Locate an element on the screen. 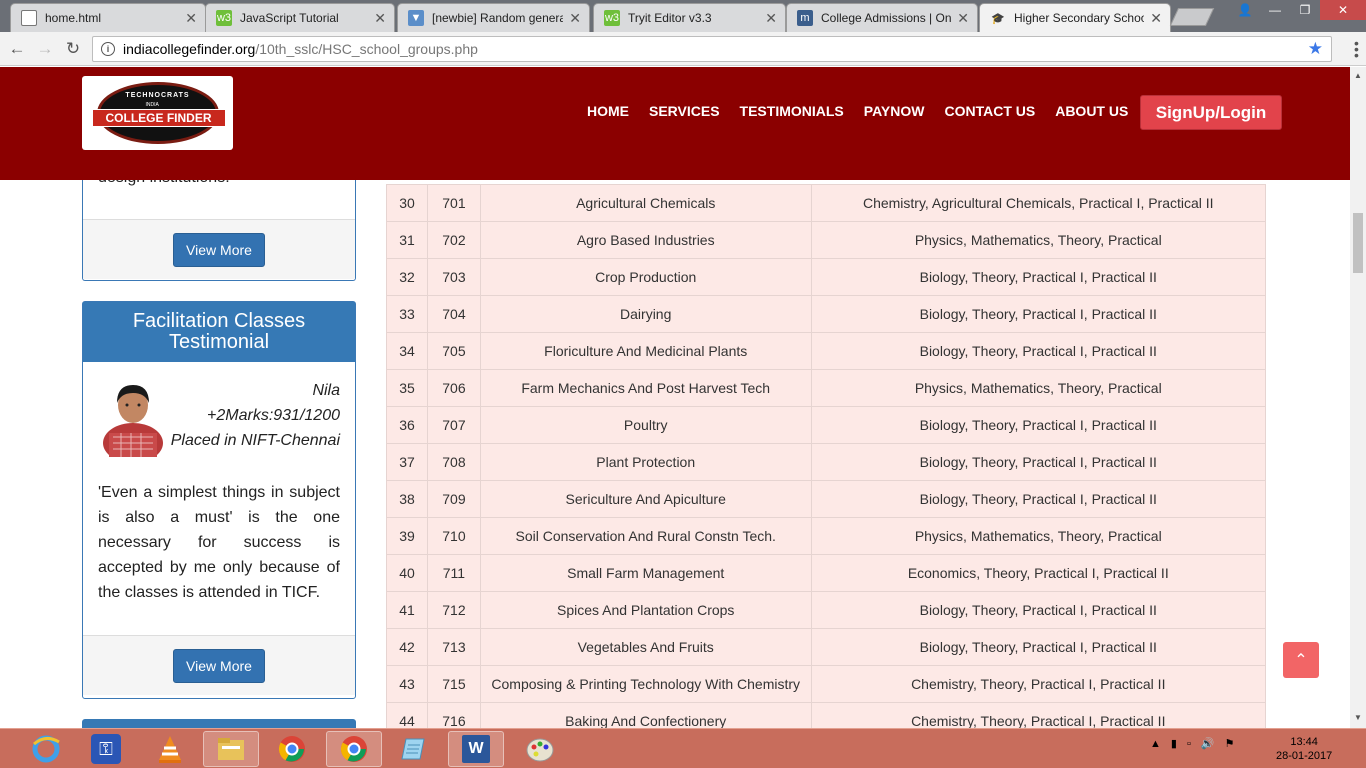 This screenshot has height=768, width=1366. word-icon: W is located at coordinates (476, 749).